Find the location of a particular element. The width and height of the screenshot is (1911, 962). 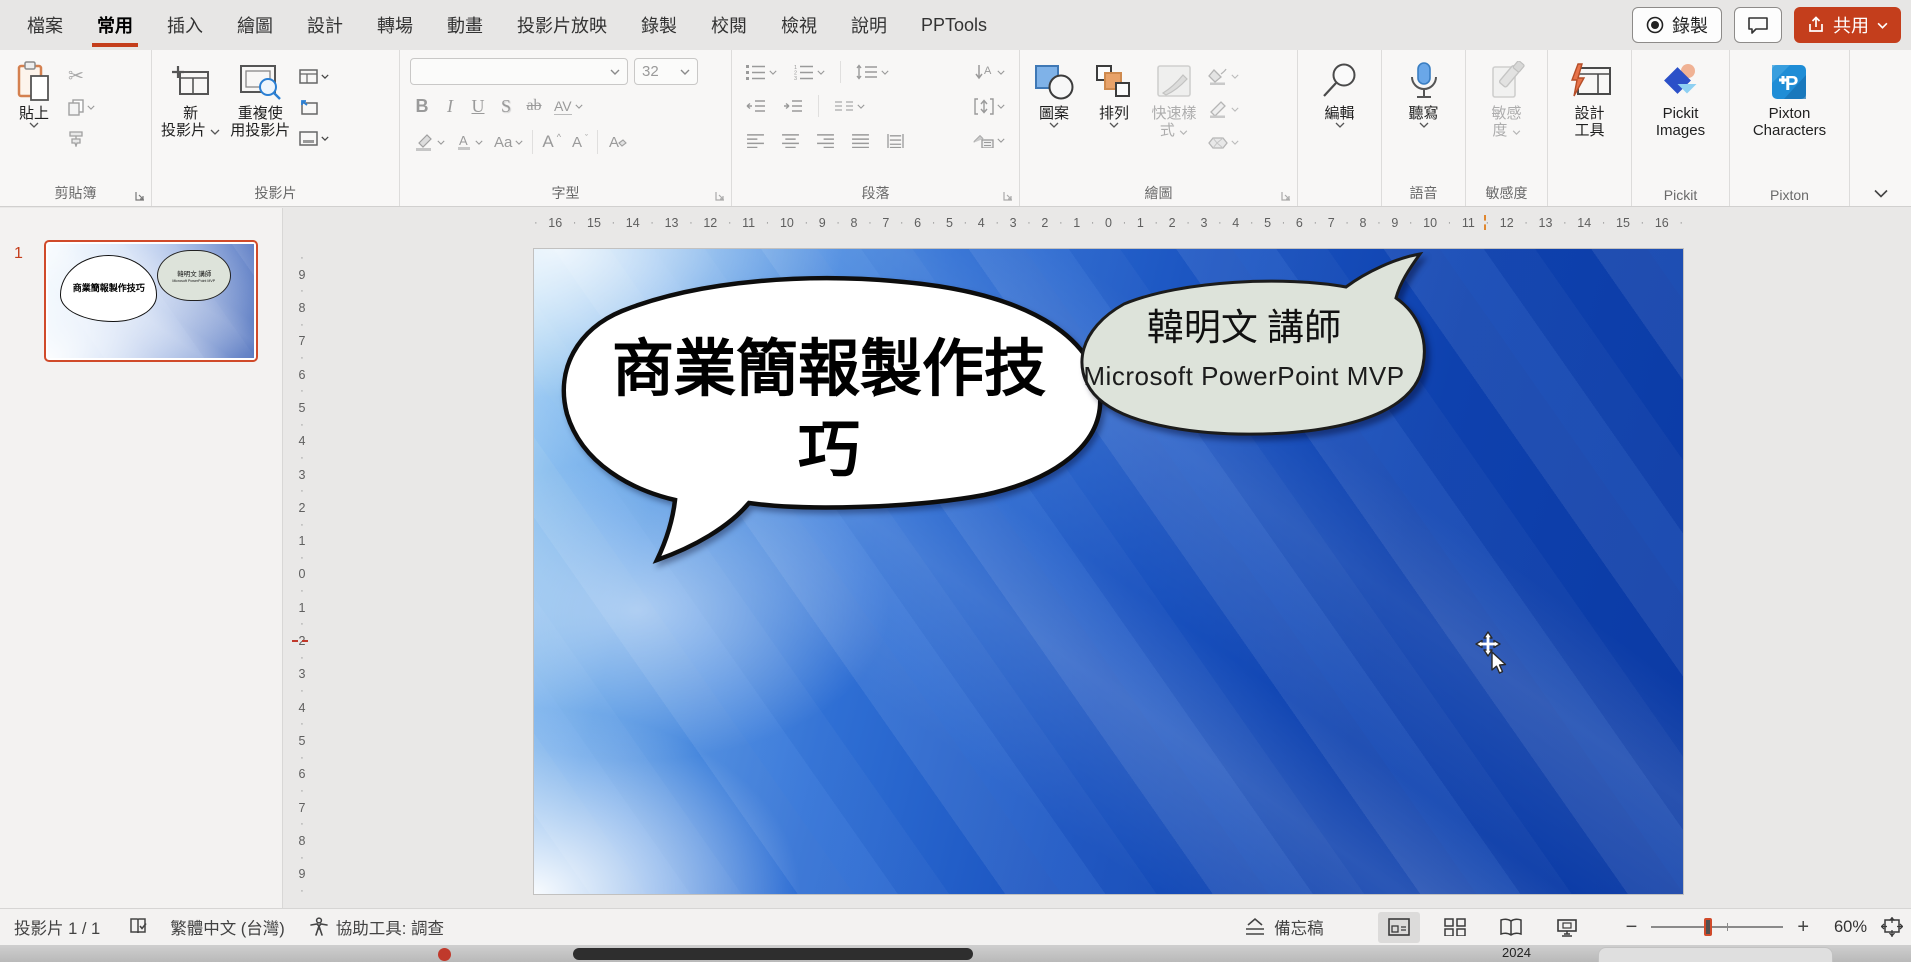

copy-button is located at coordinates (81, 107).